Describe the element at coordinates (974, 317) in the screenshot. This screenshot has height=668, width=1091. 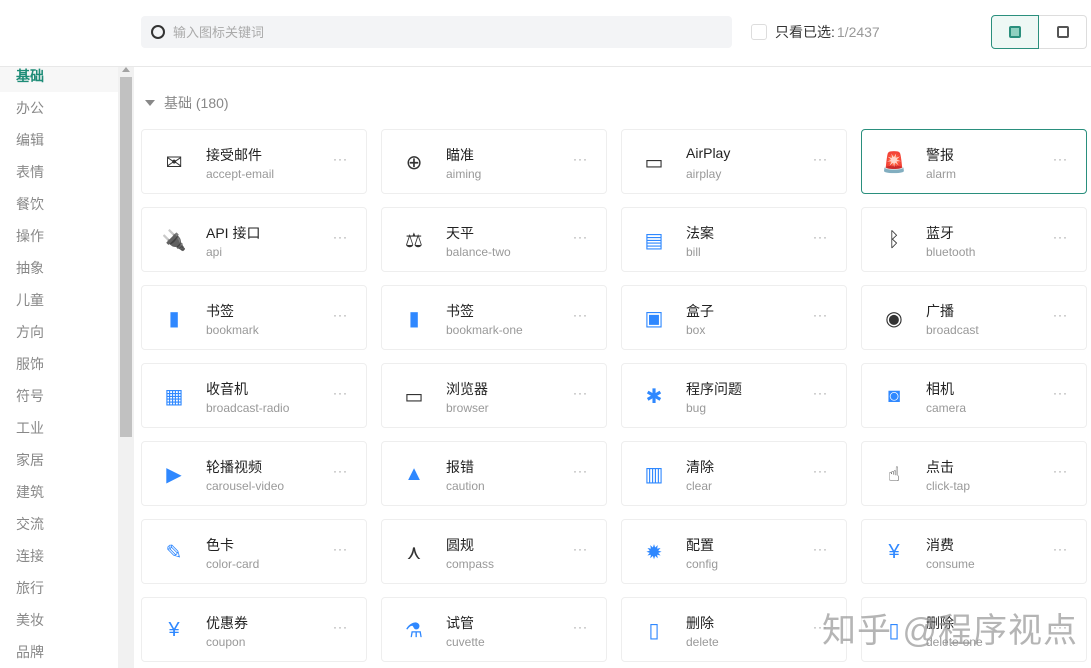
I see `icon-card: ◉ 广播 broadcast ···` at that location.